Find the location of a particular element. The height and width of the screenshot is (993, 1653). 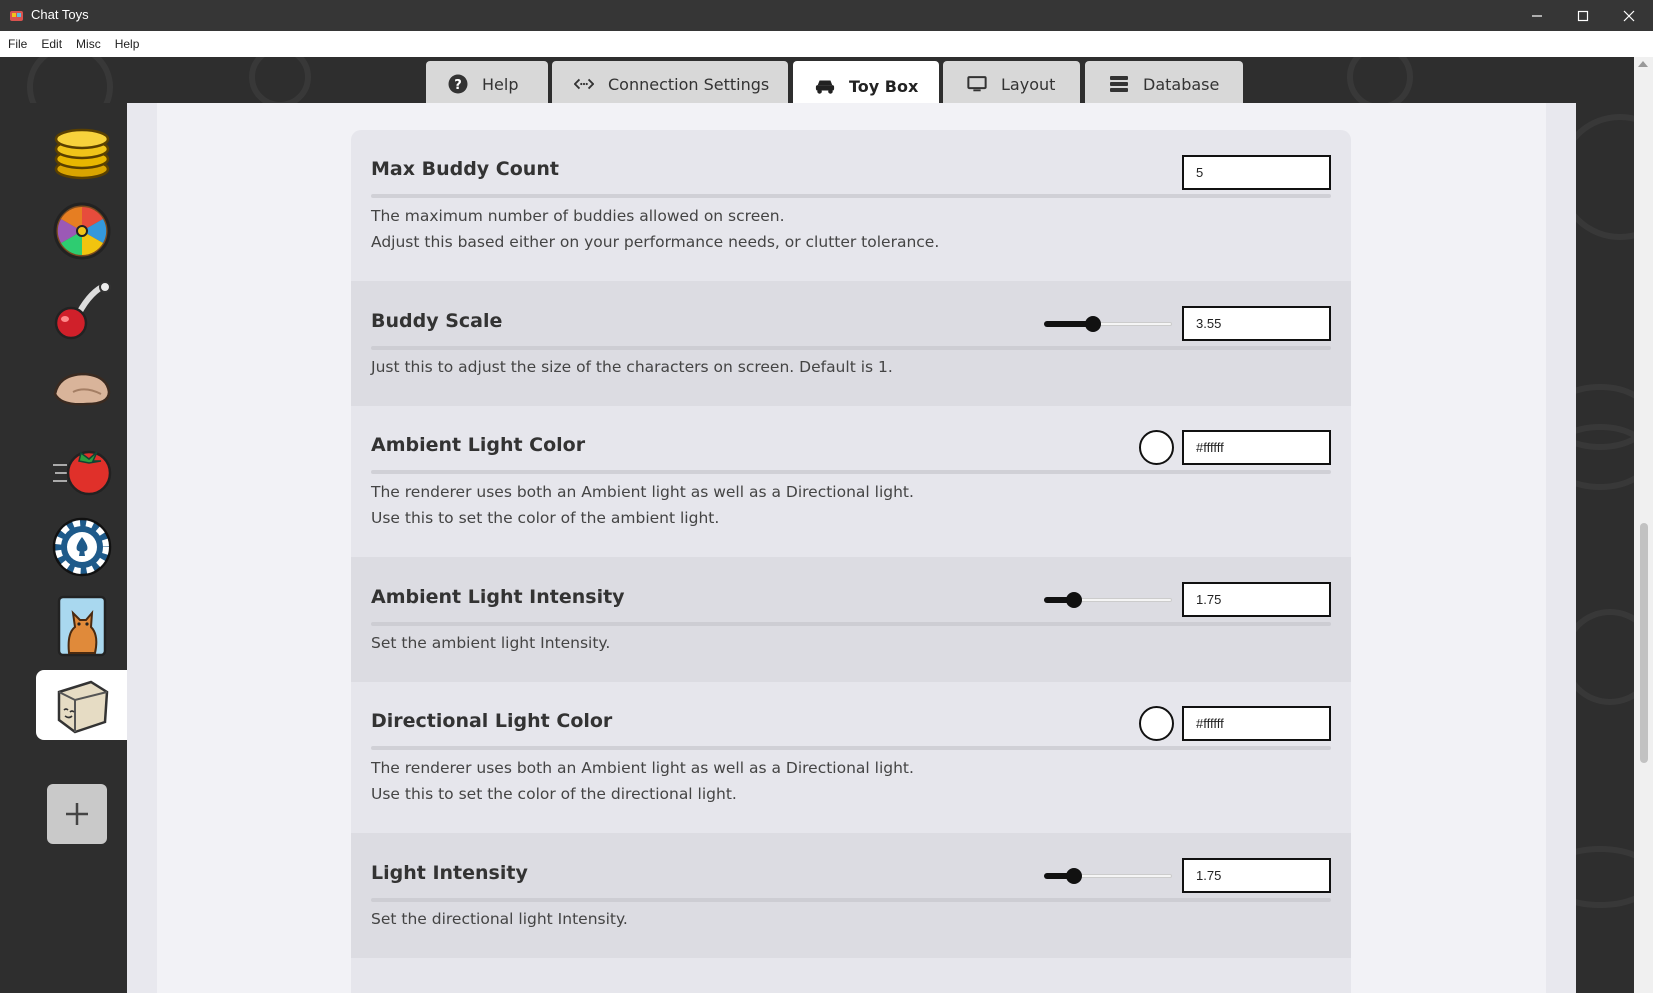

sidebar-item-wheel is located at coordinates (81, 231).